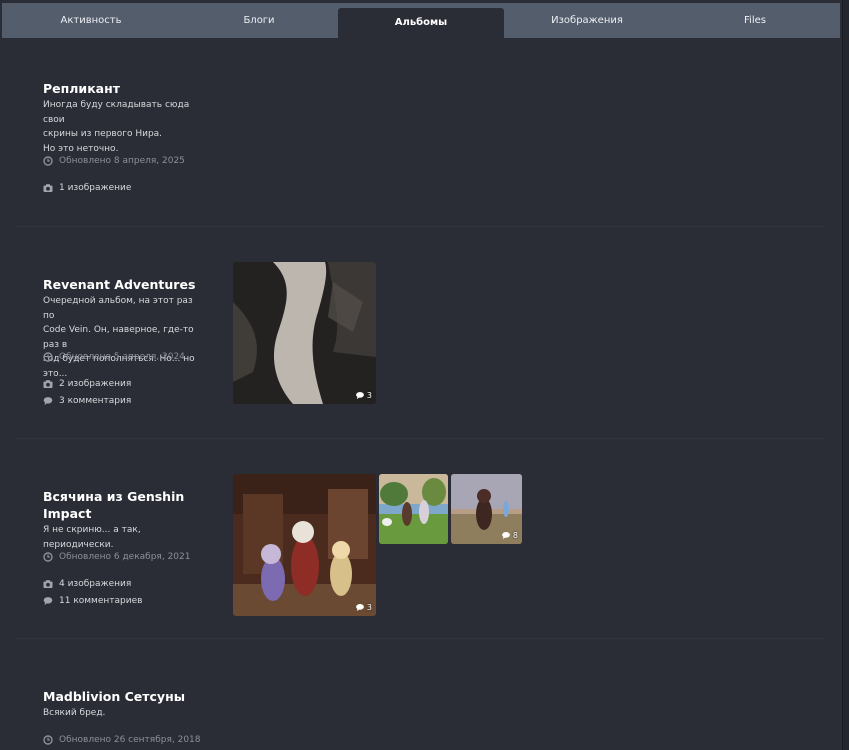  What do you see at coordinates (67, 513) in the screenshot?
I see `album-title-line: Impact` at bounding box center [67, 513].